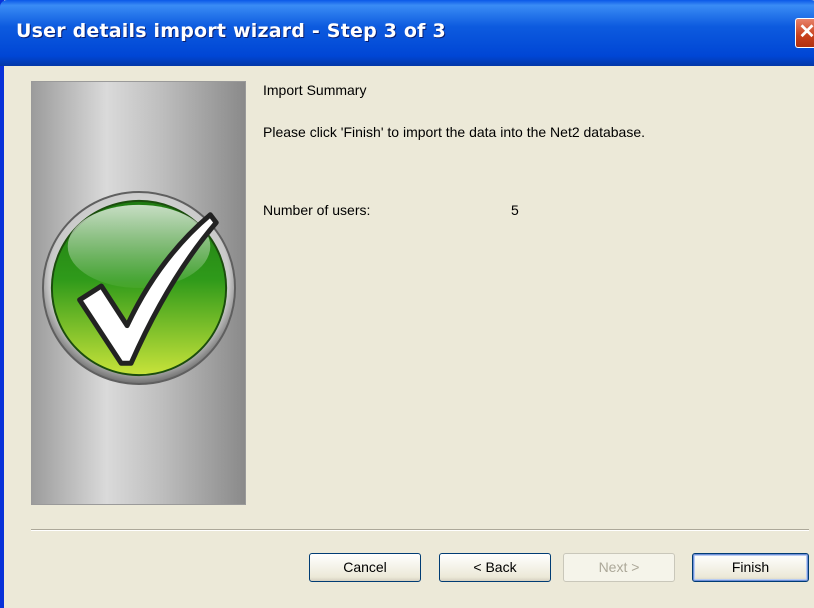 This screenshot has height=608, width=814. Describe the element at coordinates (750, 567) in the screenshot. I see `finish-button: Finish` at that location.